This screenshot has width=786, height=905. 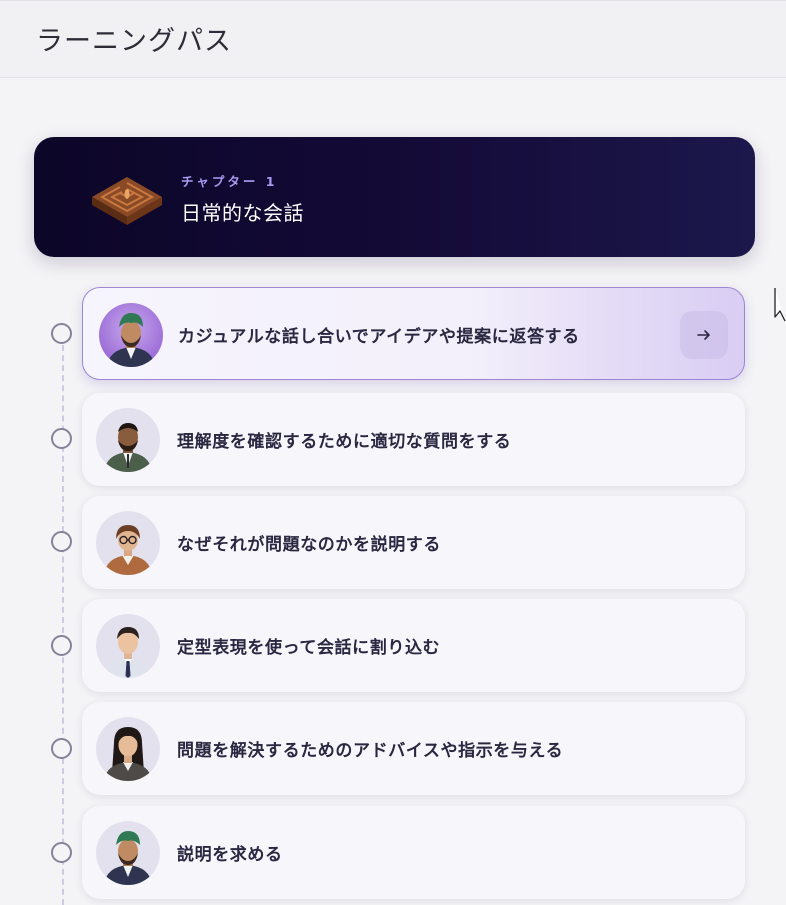 I want to click on man-tie-avatar, so click(x=128, y=646).